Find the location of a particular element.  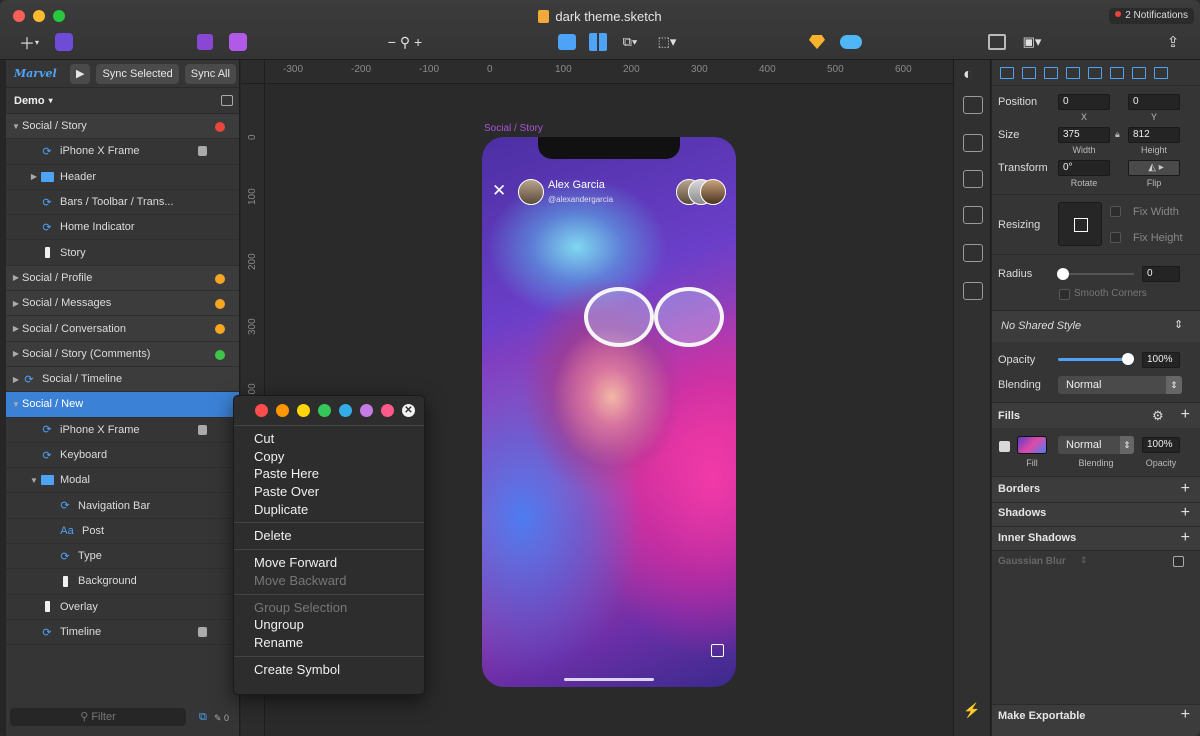

marvel-sync-icon is located at coordinates (205, 42).